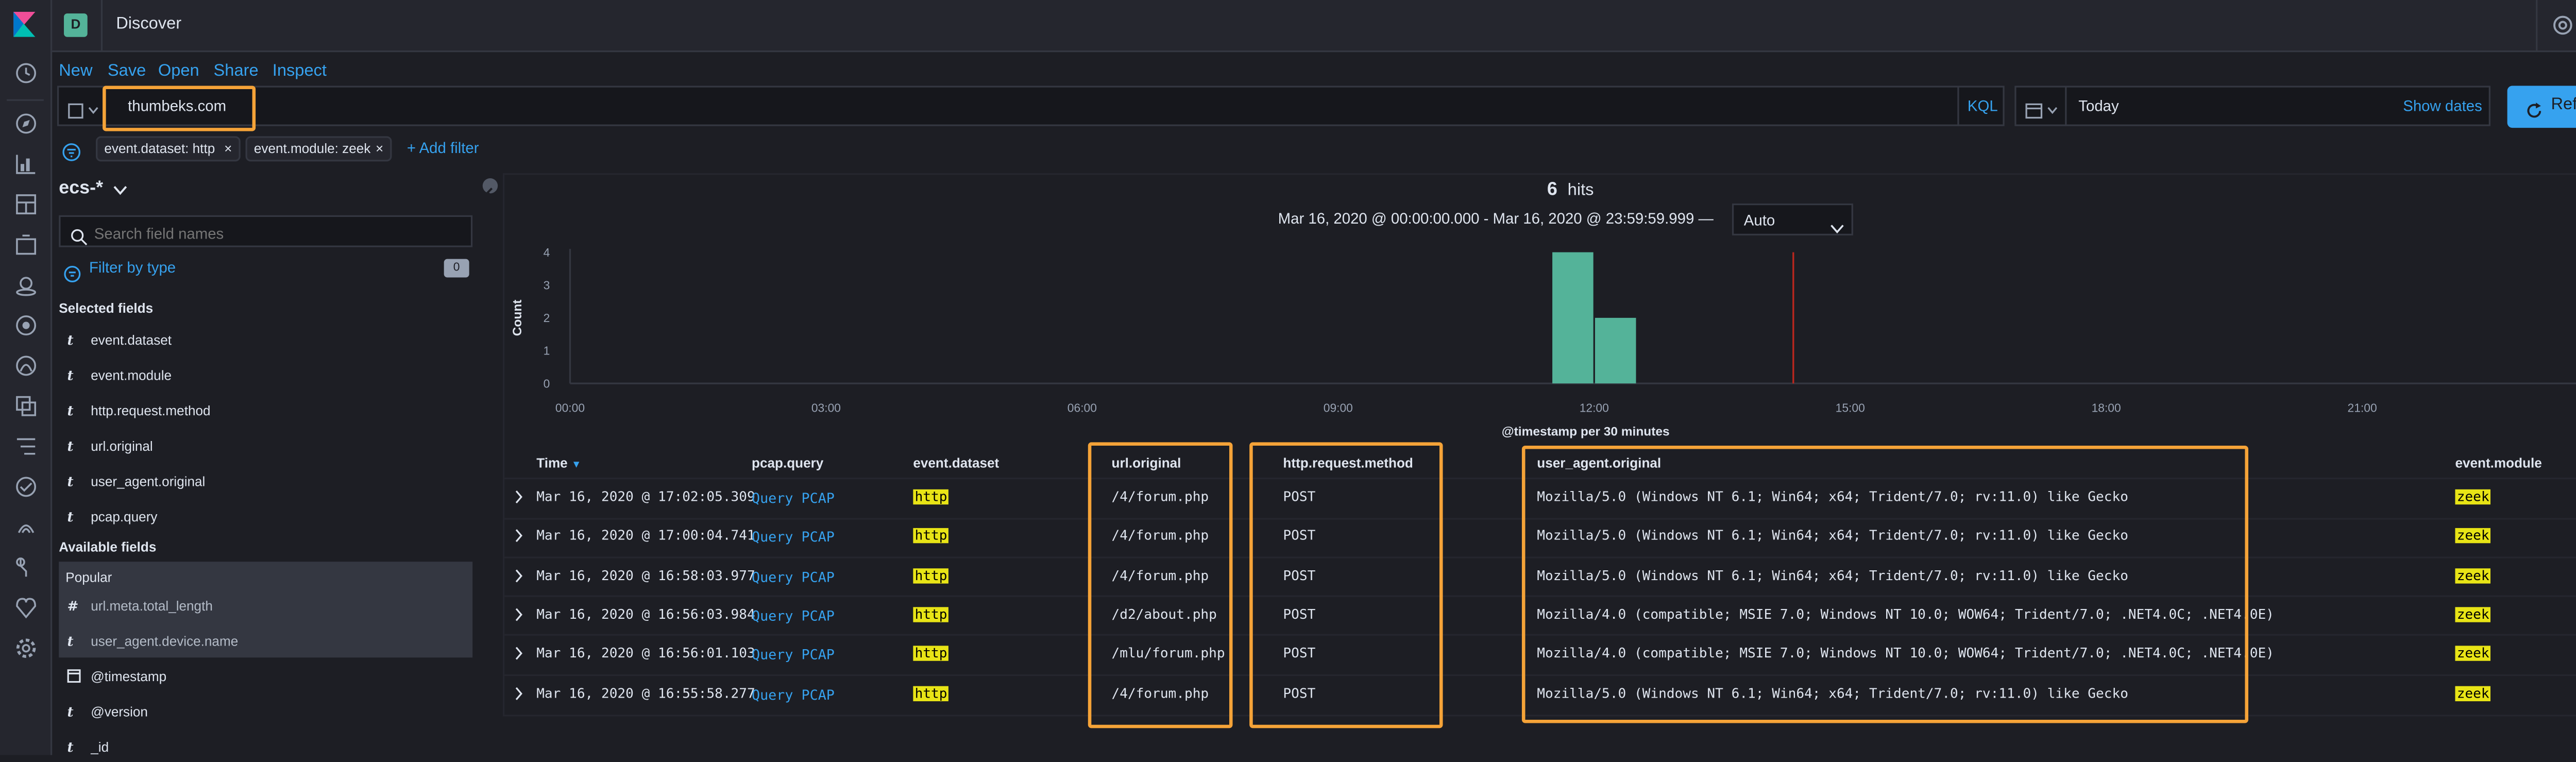 The width and height of the screenshot is (2576, 762). What do you see at coordinates (443, 148) in the screenshot?
I see `add-filter-link: + Add filter` at bounding box center [443, 148].